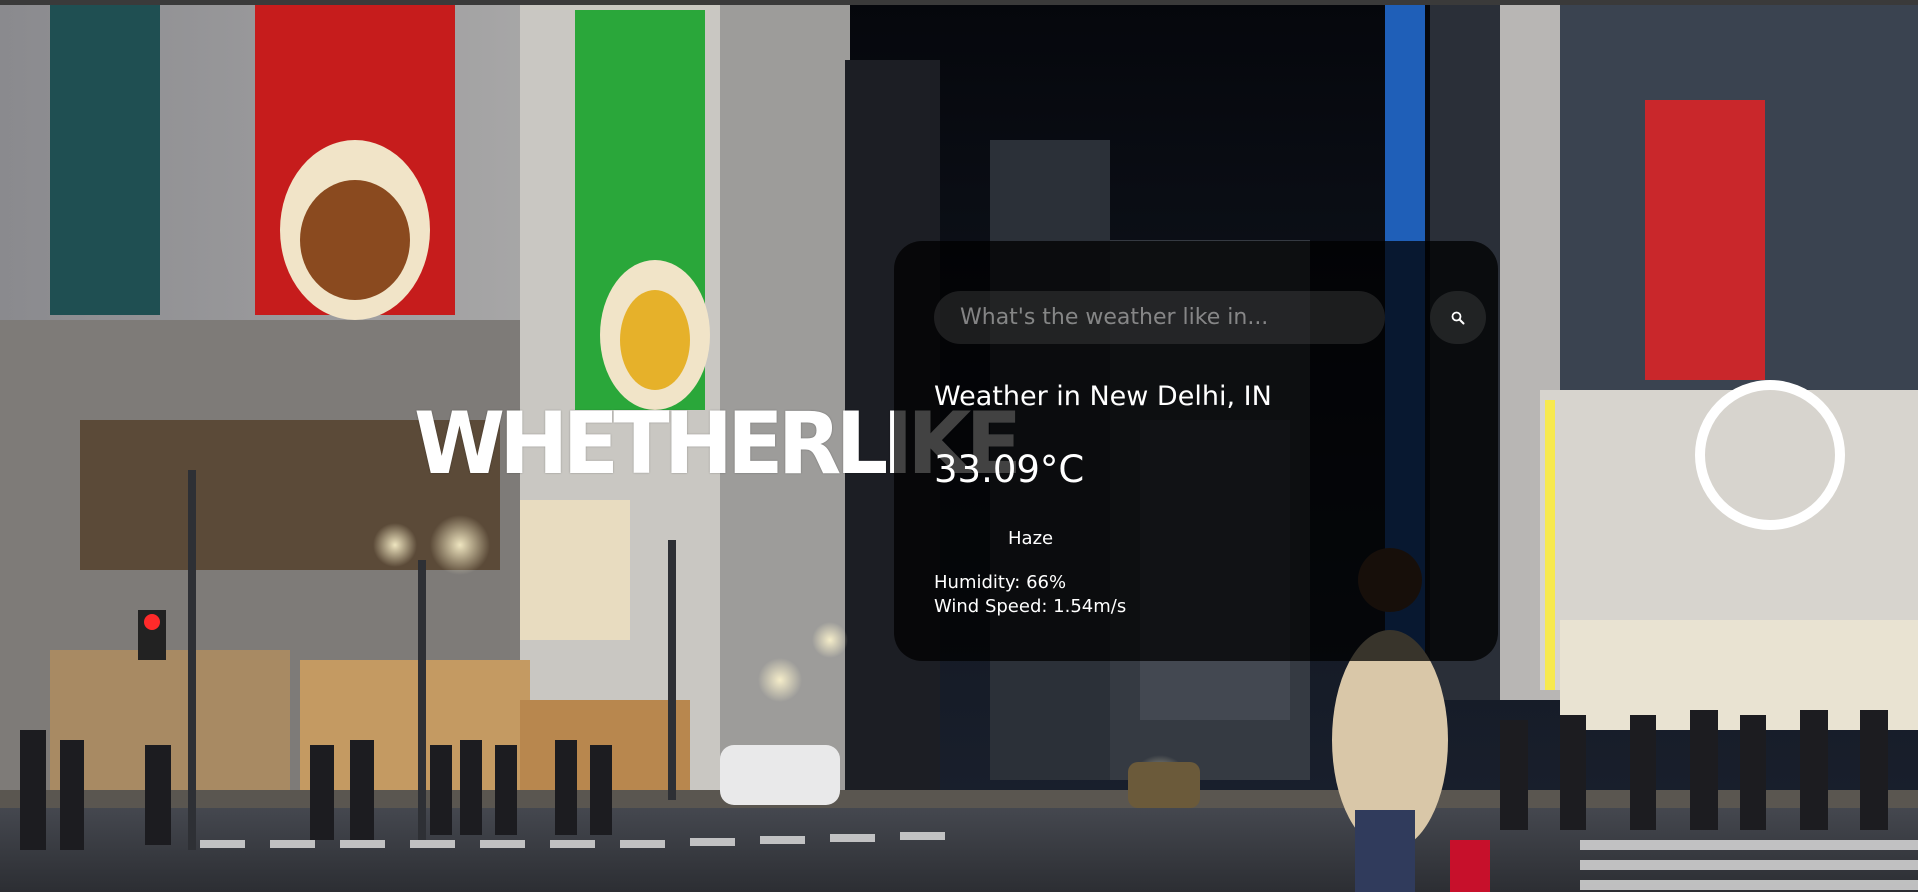  I want to click on search-button, so click(1458, 317).